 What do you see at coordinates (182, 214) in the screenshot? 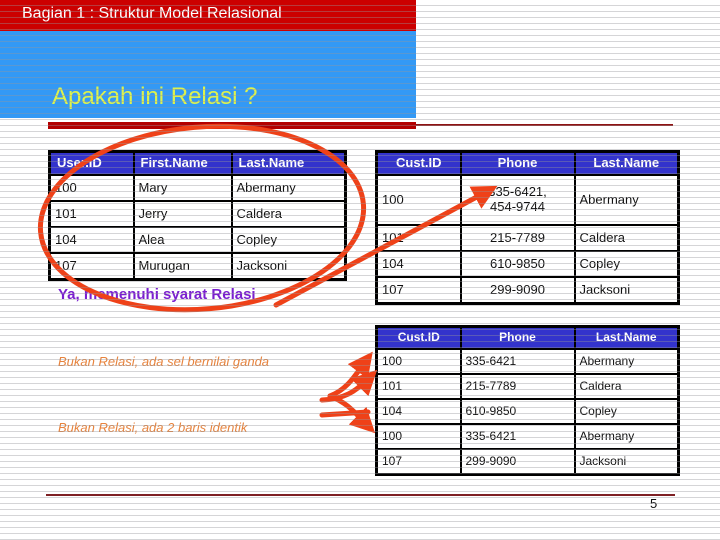
I see `cell-firstname: Jerry` at bounding box center [182, 214].